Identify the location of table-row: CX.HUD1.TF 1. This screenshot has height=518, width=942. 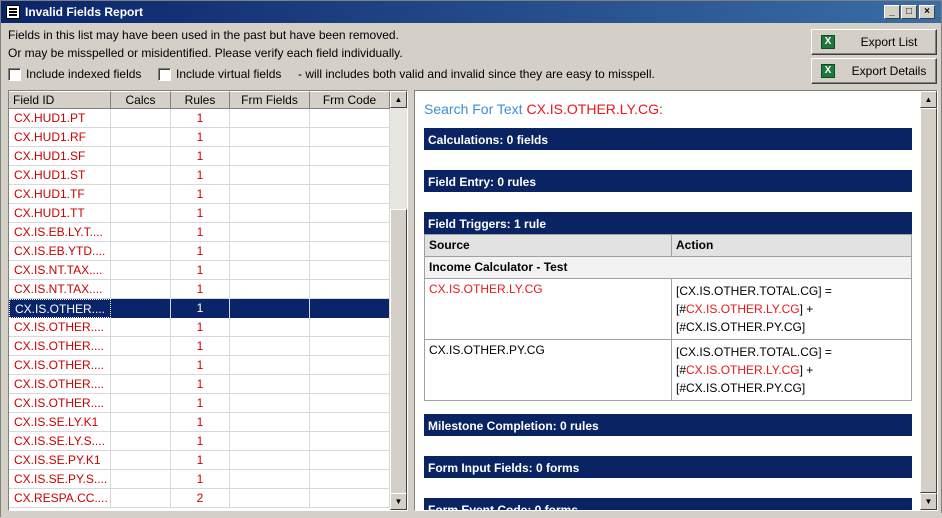
(199, 194).